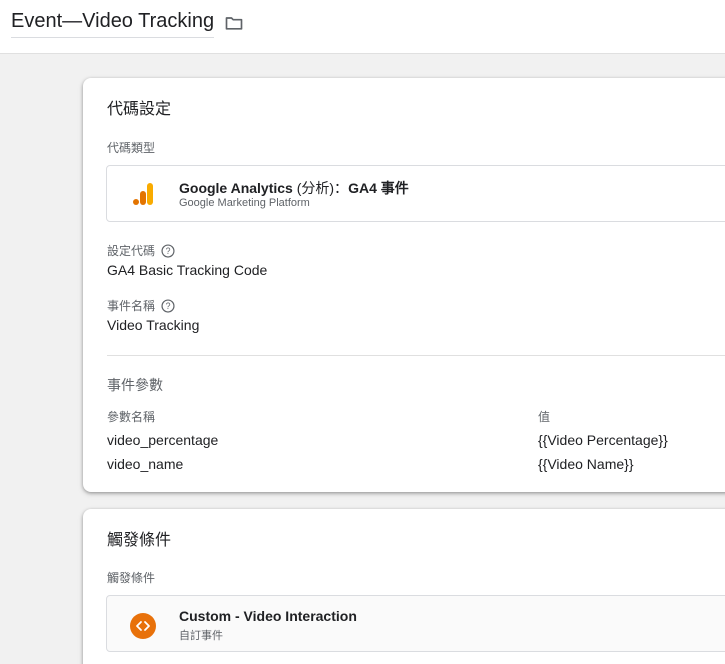 Image resolution: width=725 pixels, height=664 pixels. I want to click on tag-type-name-part: GA4 事件, so click(378, 188).